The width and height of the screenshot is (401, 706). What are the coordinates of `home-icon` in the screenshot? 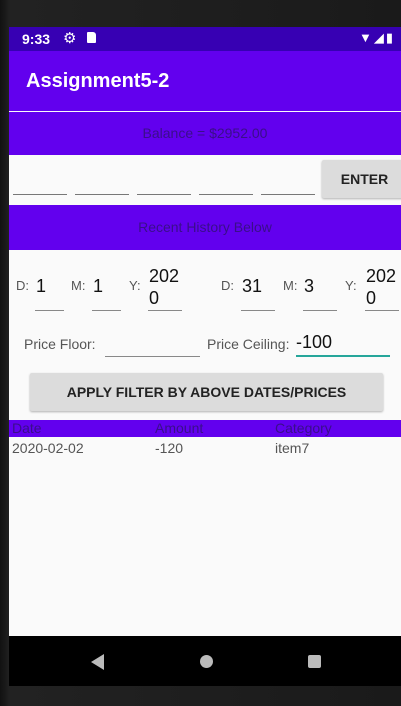 It's located at (206, 661).